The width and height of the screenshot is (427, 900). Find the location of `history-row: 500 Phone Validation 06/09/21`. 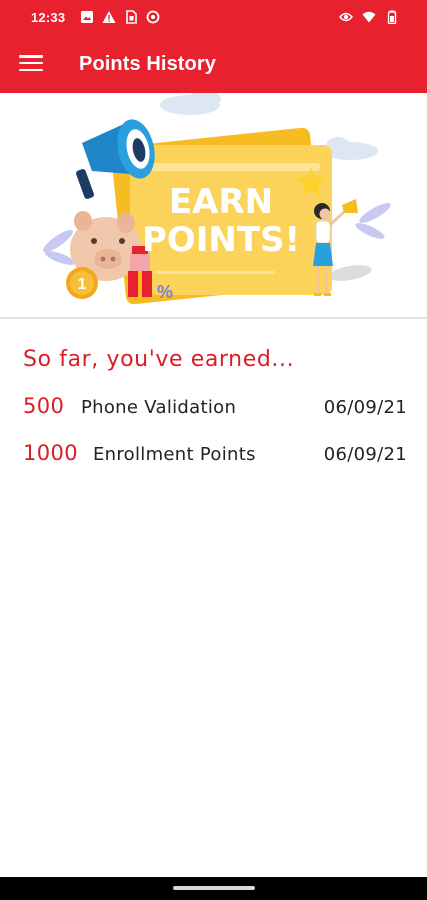

history-row: 500 Phone Validation 06/09/21 is located at coordinates (215, 409).